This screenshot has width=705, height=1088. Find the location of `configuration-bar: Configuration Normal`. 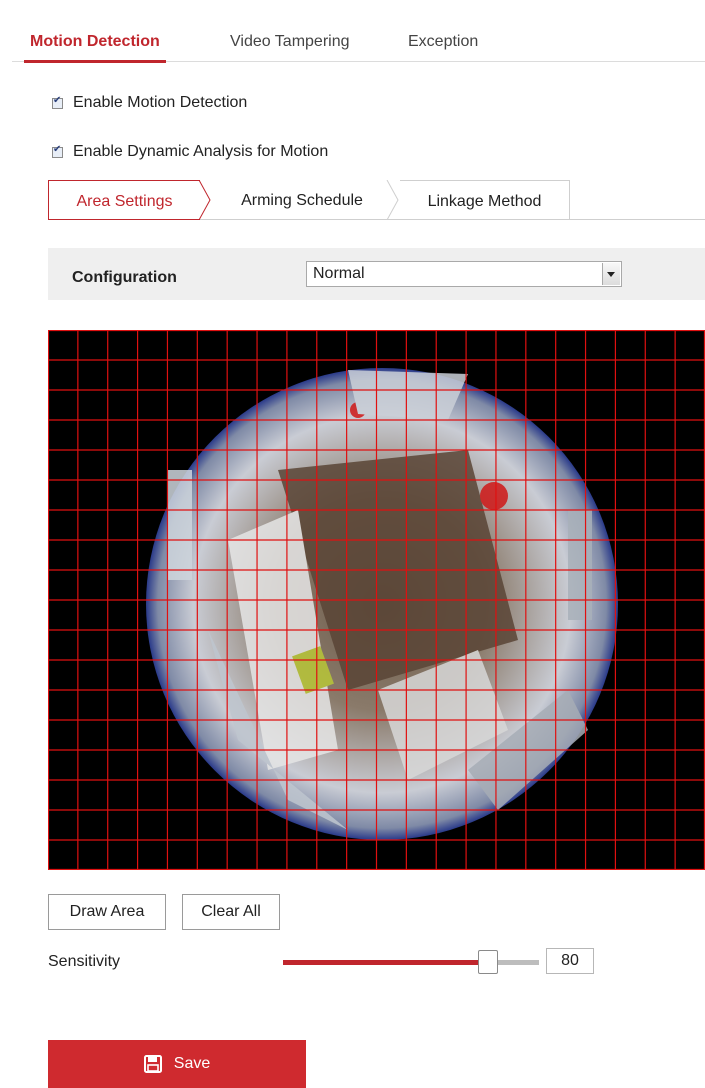

configuration-bar: Configuration Normal is located at coordinates (376, 274).